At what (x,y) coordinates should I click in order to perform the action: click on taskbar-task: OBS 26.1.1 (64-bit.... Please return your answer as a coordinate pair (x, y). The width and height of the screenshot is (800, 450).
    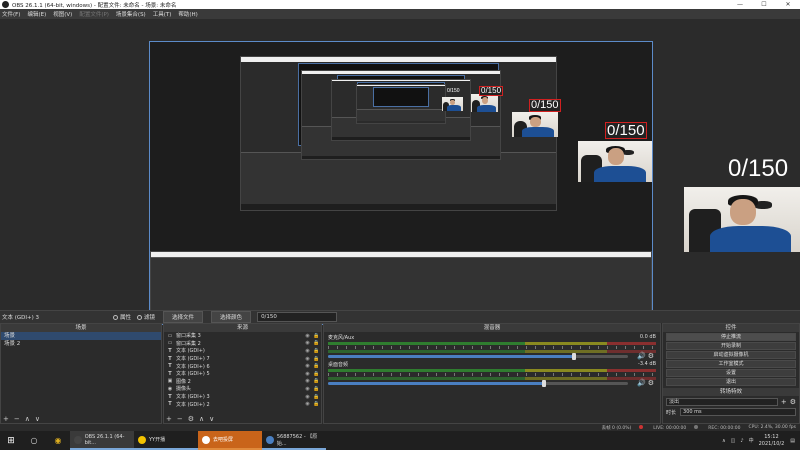
    Looking at the image, I should click on (102, 440).